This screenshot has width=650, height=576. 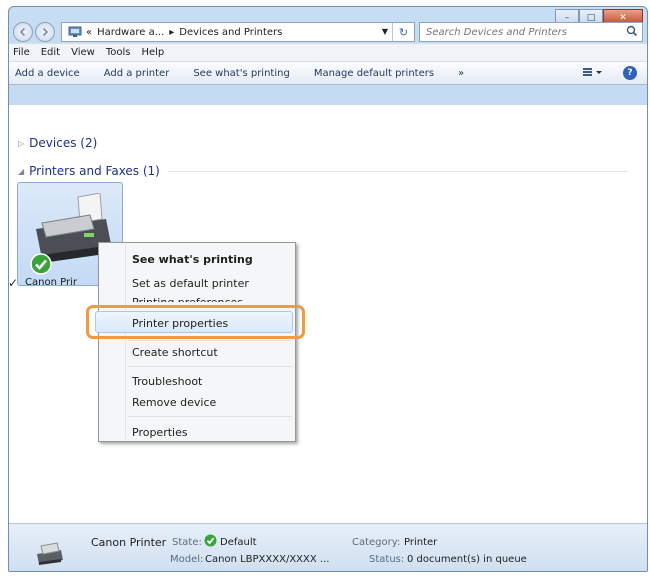 I want to click on checkmark-icon: ✓, so click(x=13, y=283).